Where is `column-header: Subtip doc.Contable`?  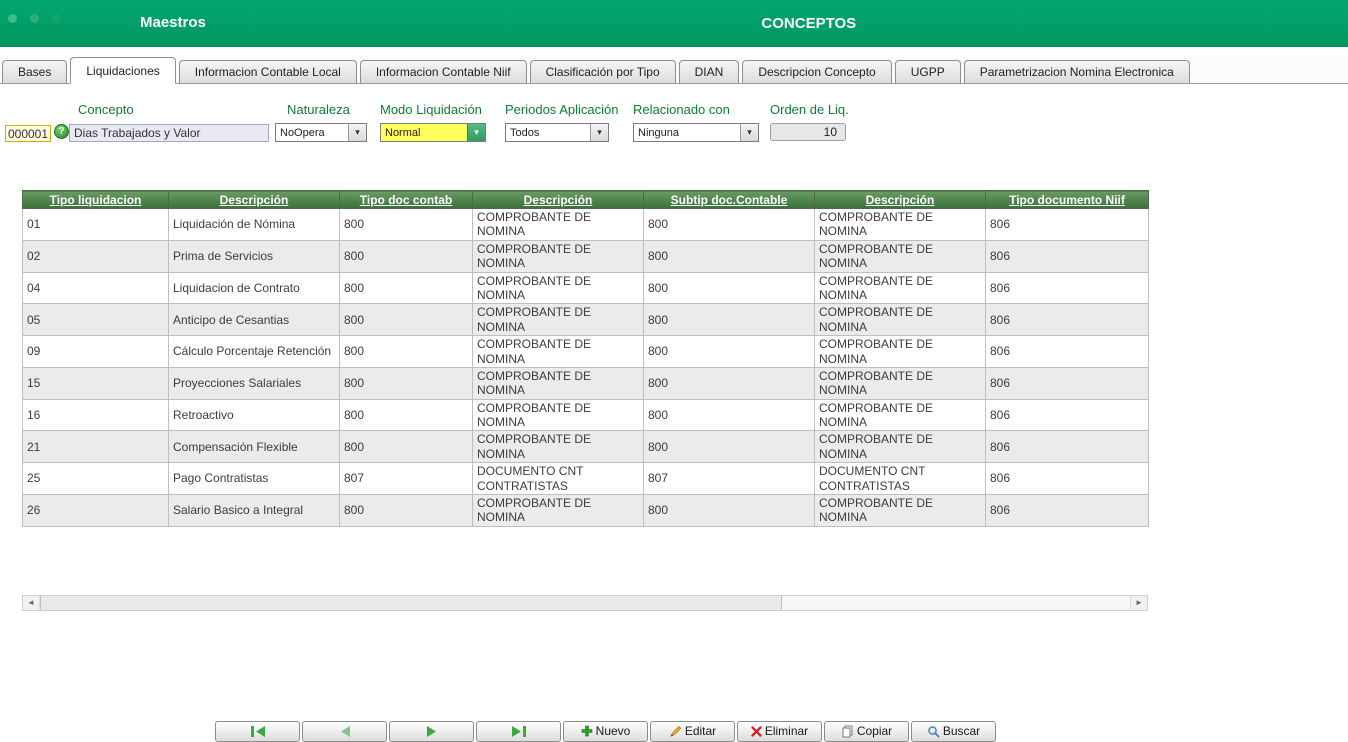 column-header: Subtip doc.Contable is located at coordinates (729, 199).